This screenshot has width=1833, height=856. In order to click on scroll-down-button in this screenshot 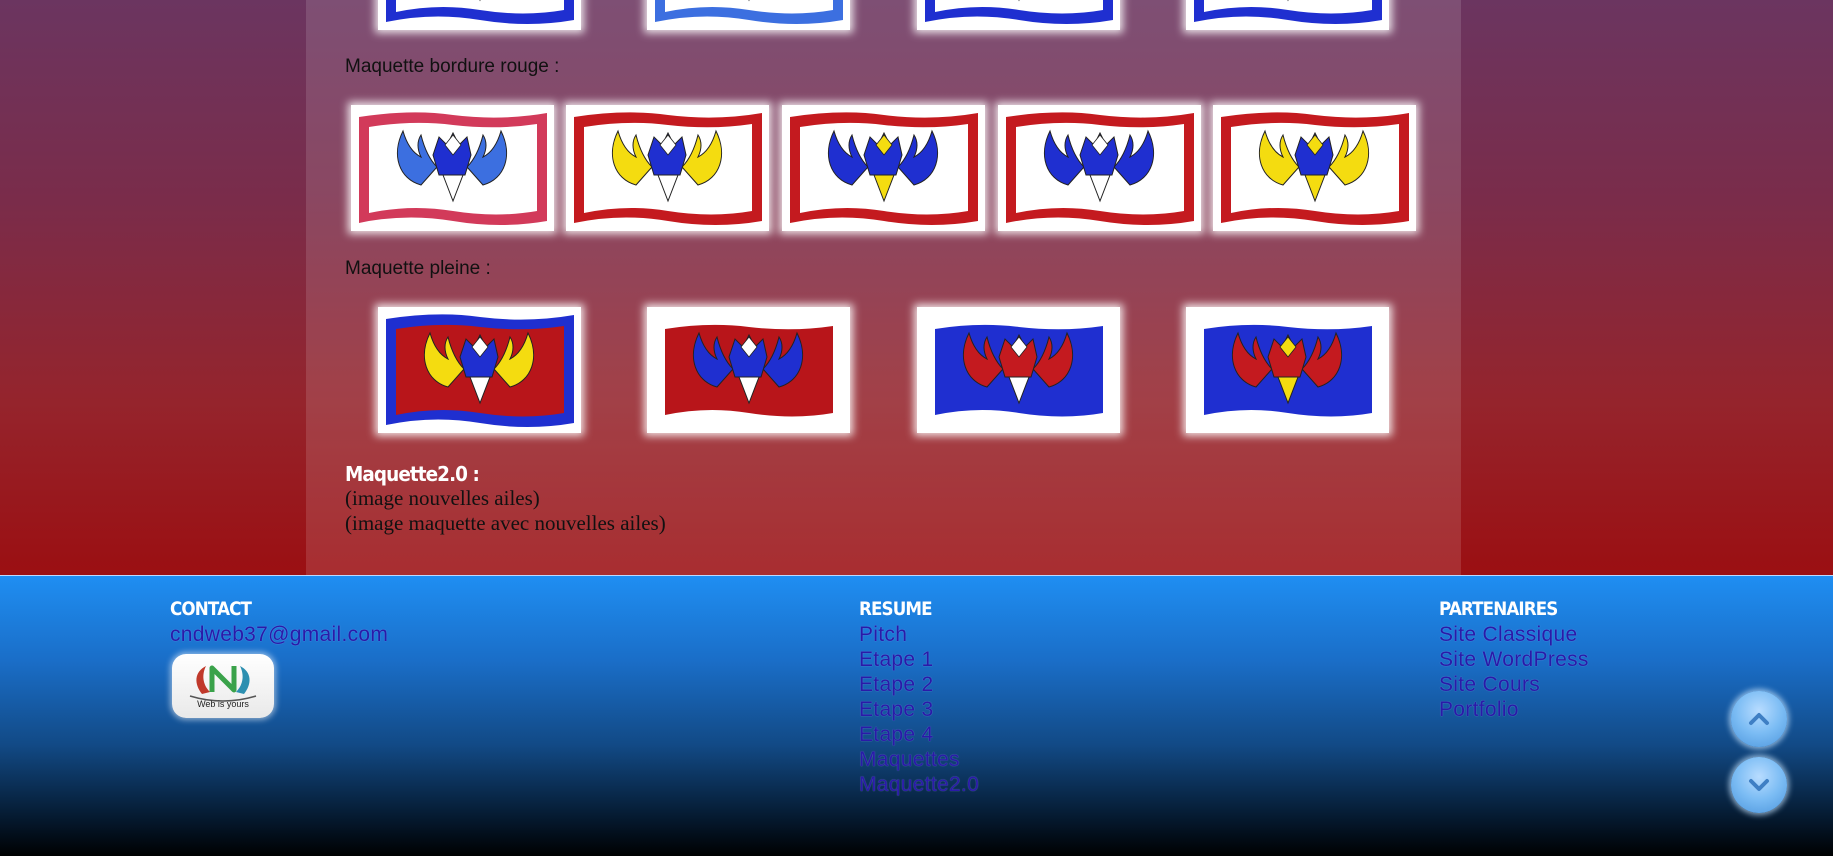, I will do `click(1759, 785)`.